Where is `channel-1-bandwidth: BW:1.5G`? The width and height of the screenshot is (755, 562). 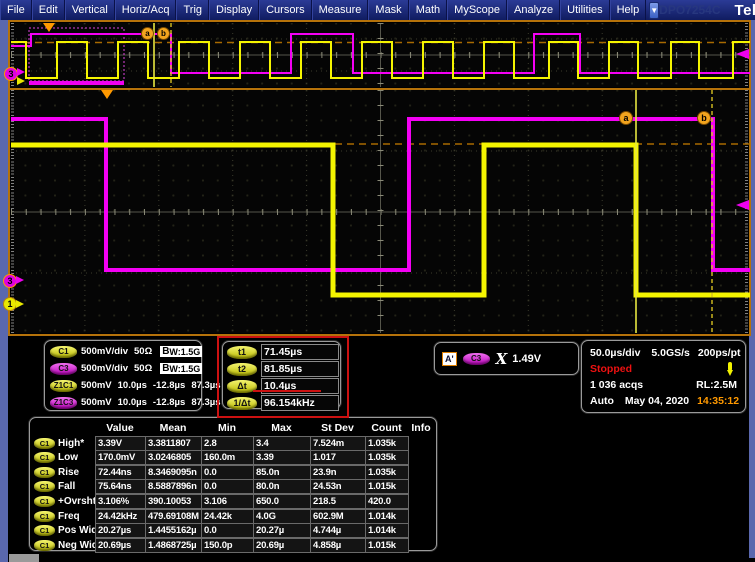 channel-1-bandwidth: BW:1.5G is located at coordinates (181, 351).